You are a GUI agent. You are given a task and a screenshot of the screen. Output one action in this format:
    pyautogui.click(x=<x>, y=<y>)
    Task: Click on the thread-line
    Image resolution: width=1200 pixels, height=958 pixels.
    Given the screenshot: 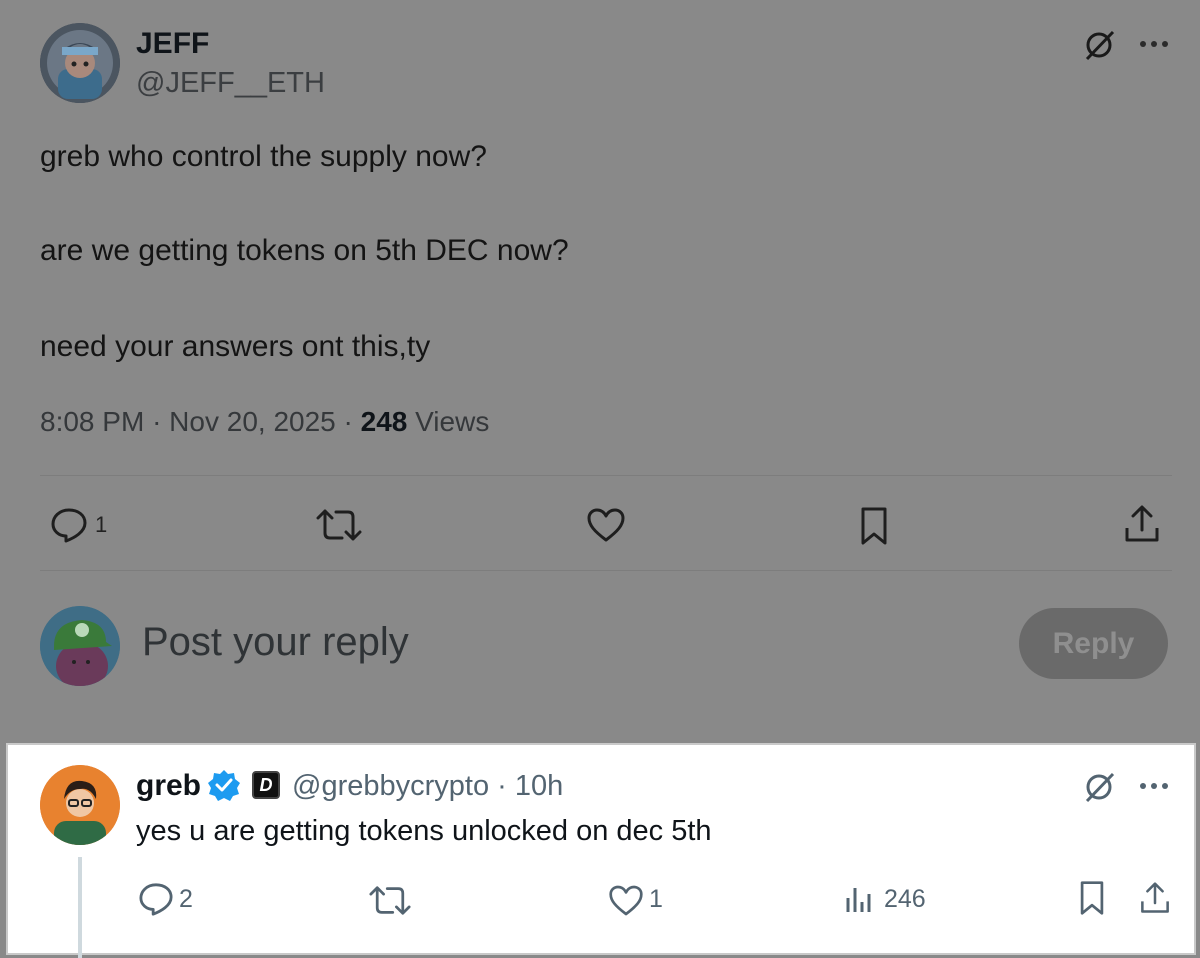 What is the action you would take?
    pyautogui.click(x=80, y=907)
    